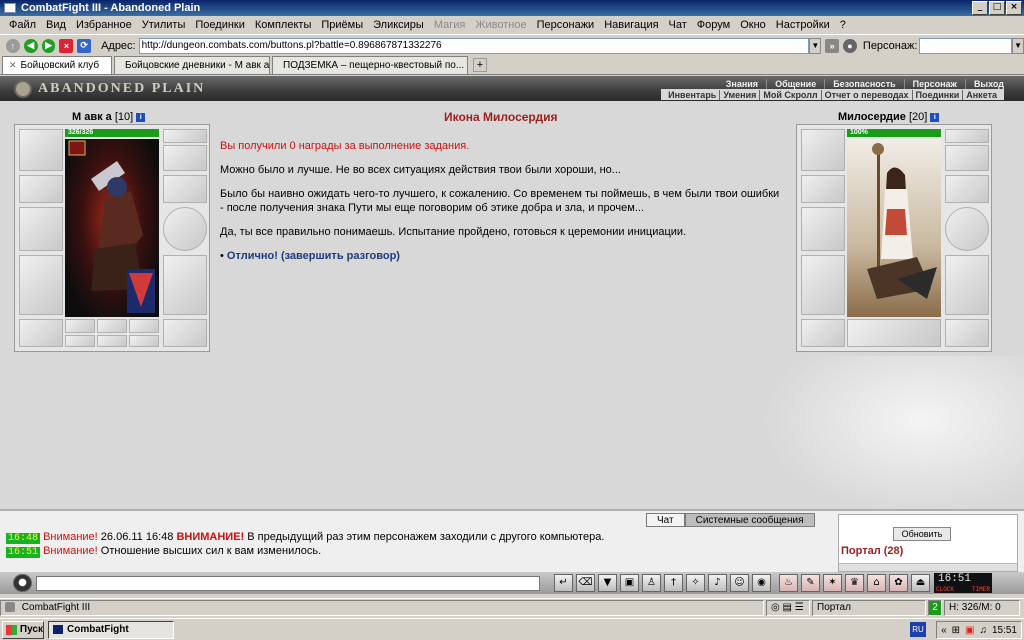  Describe the element at coordinates (283, 25) in the screenshot. I see `menu-sets: Комплекты` at that location.